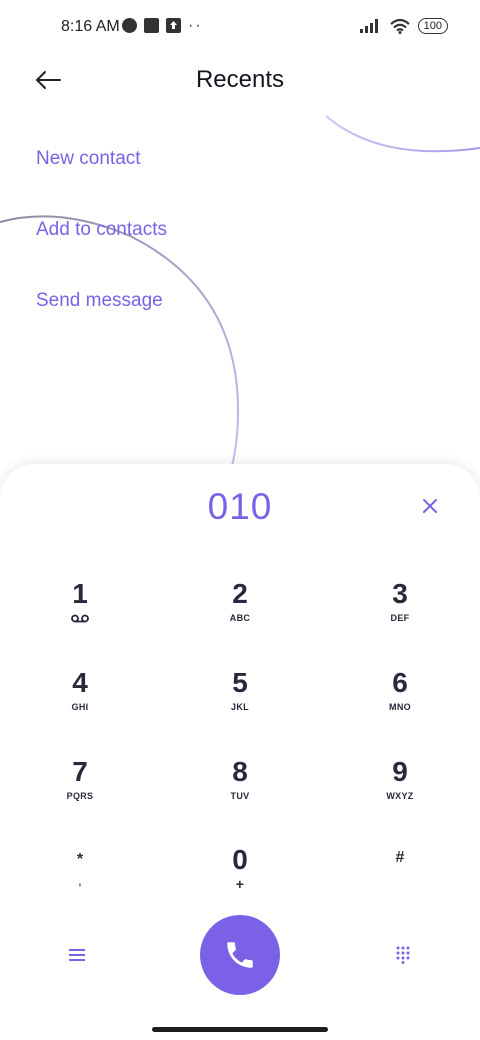 The height and width of the screenshot is (1040, 480). What do you see at coordinates (432, 26) in the screenshot?
I see `battery-icon: 100` at bounding box center [432, 26].